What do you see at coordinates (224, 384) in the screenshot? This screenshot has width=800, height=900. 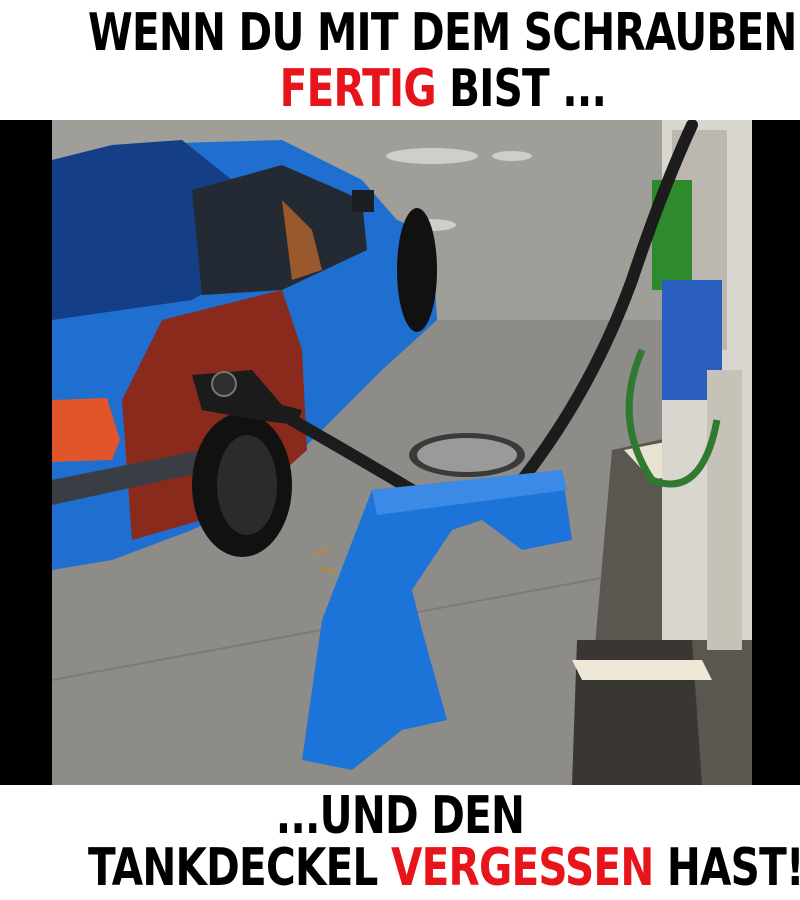 I see `fuel-nozzle-logo` at bounding box center [224, 384].